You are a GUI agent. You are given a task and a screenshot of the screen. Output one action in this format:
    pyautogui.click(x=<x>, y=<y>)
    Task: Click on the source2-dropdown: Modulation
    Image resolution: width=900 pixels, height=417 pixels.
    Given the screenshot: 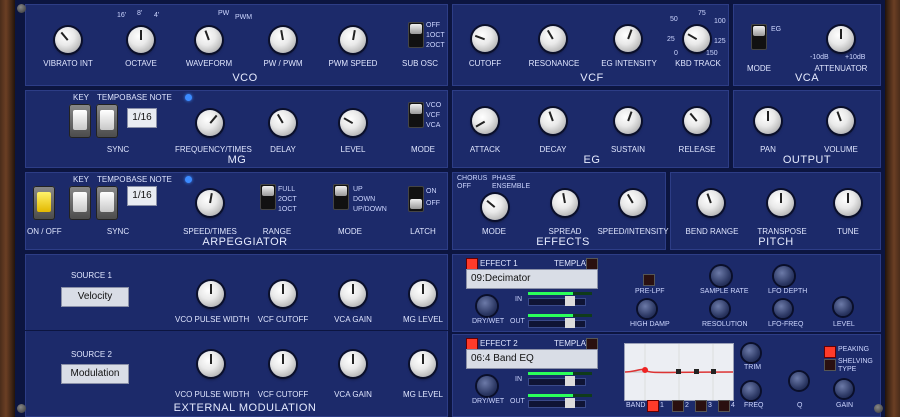 What is the action you would take?
    pyautogui.click(x=95, y=374)
    